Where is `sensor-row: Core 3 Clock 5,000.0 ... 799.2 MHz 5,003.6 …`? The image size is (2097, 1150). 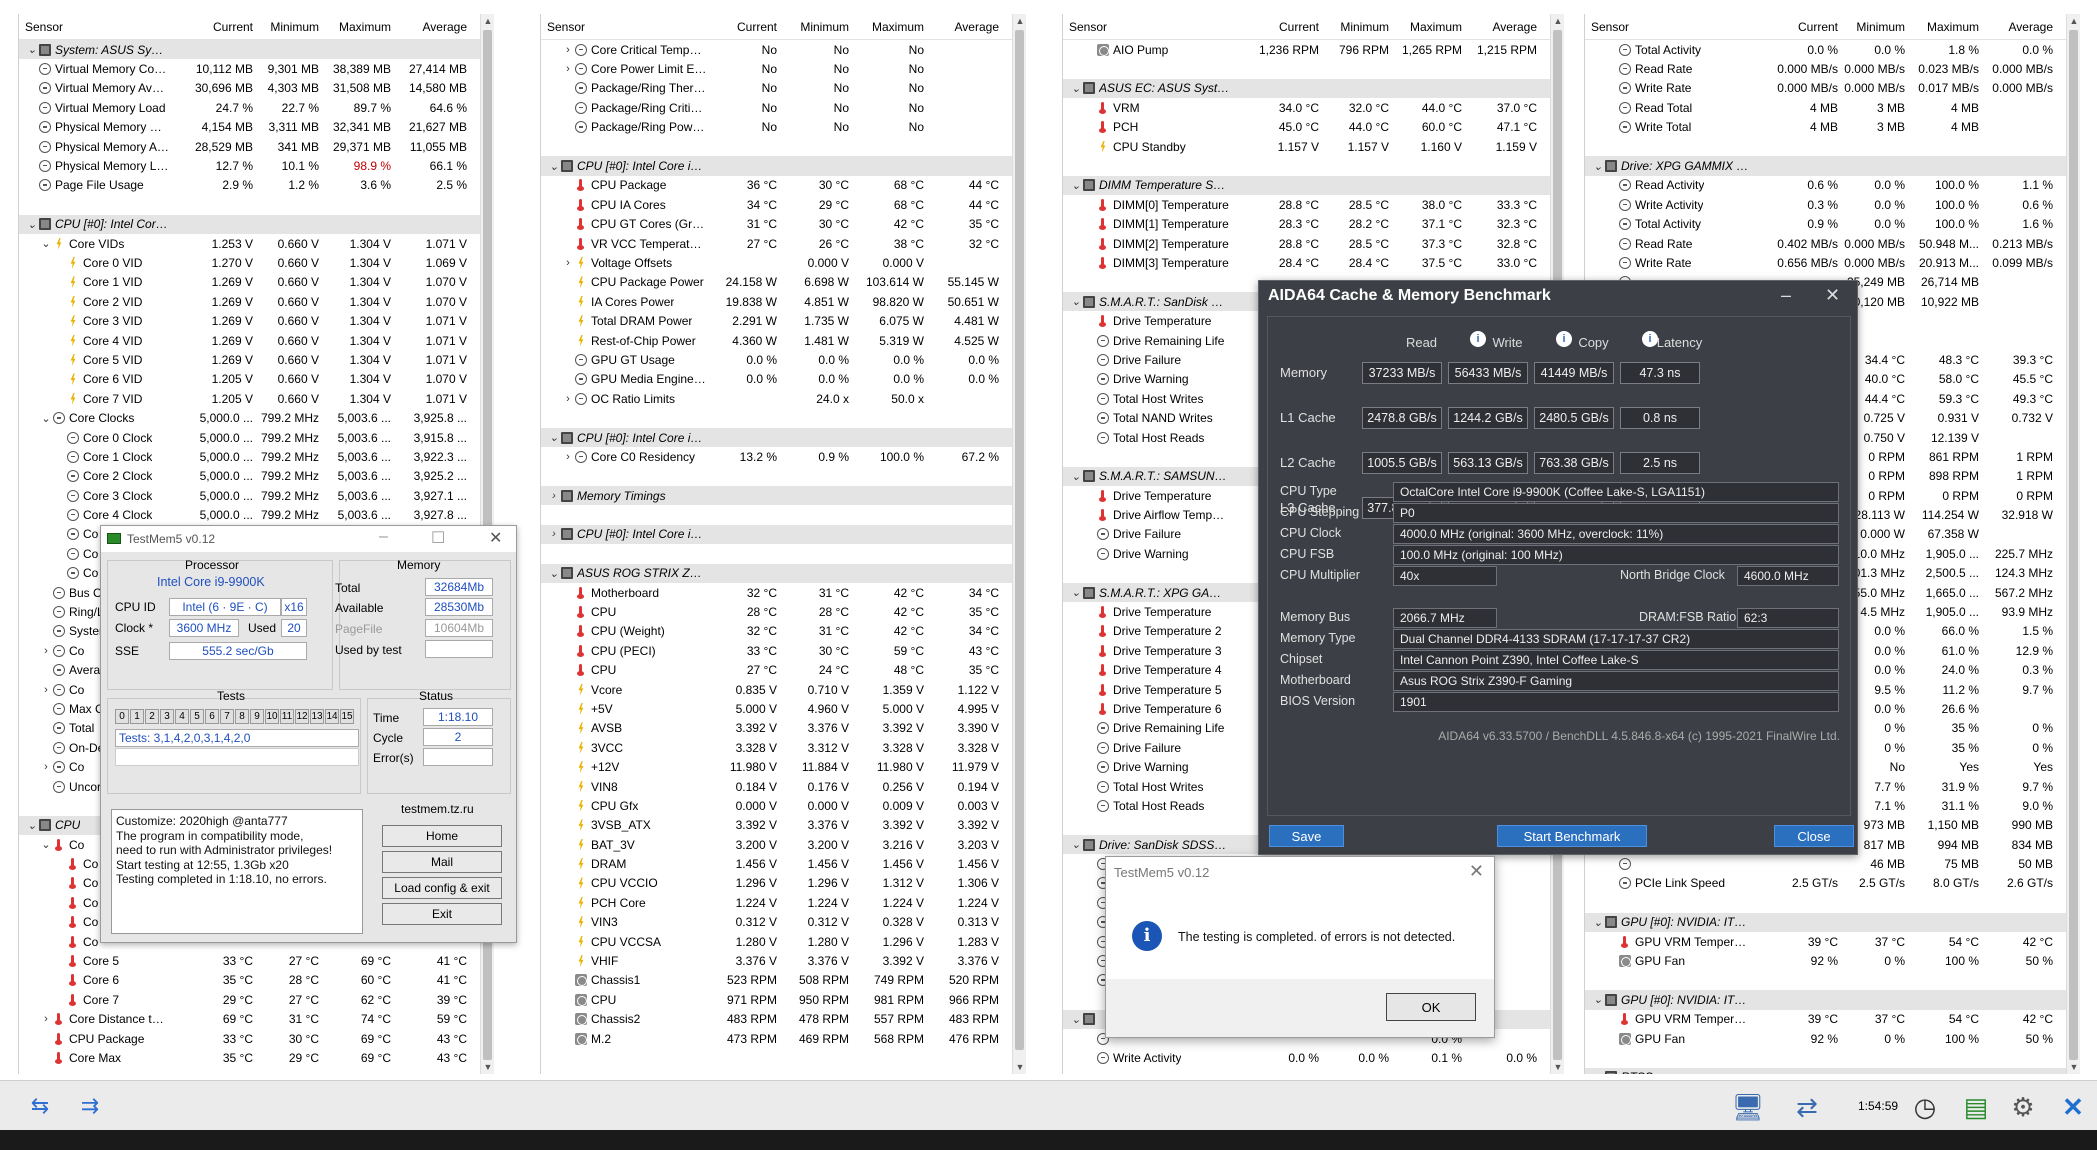
sensor-row: Core 3 Clock 5,000.0 ... 799.2 MHz 5,003.6 … is located at coordinates (249, 495).